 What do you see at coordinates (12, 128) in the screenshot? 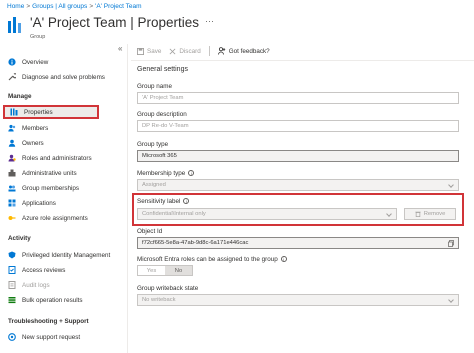
I see `members-icon` at bounding box center [12, 128].